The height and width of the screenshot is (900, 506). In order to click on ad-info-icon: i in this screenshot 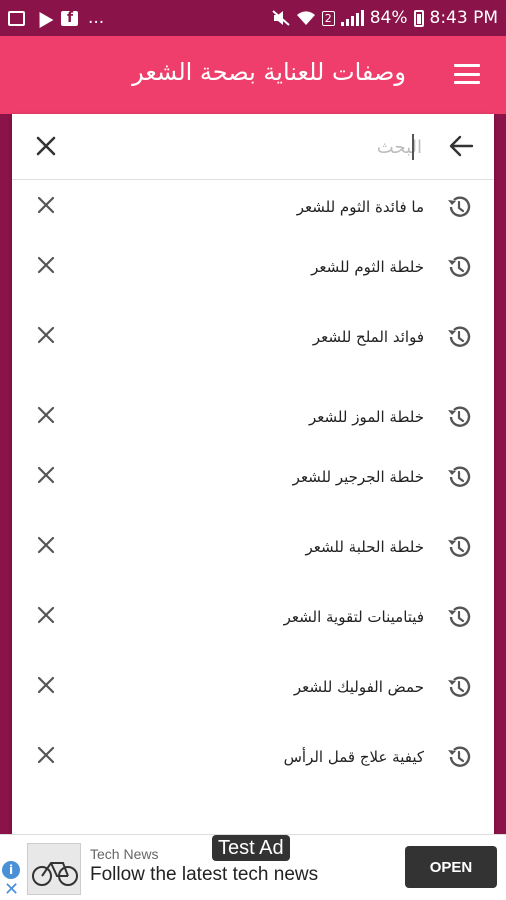, I will do `click(11, 870)`.